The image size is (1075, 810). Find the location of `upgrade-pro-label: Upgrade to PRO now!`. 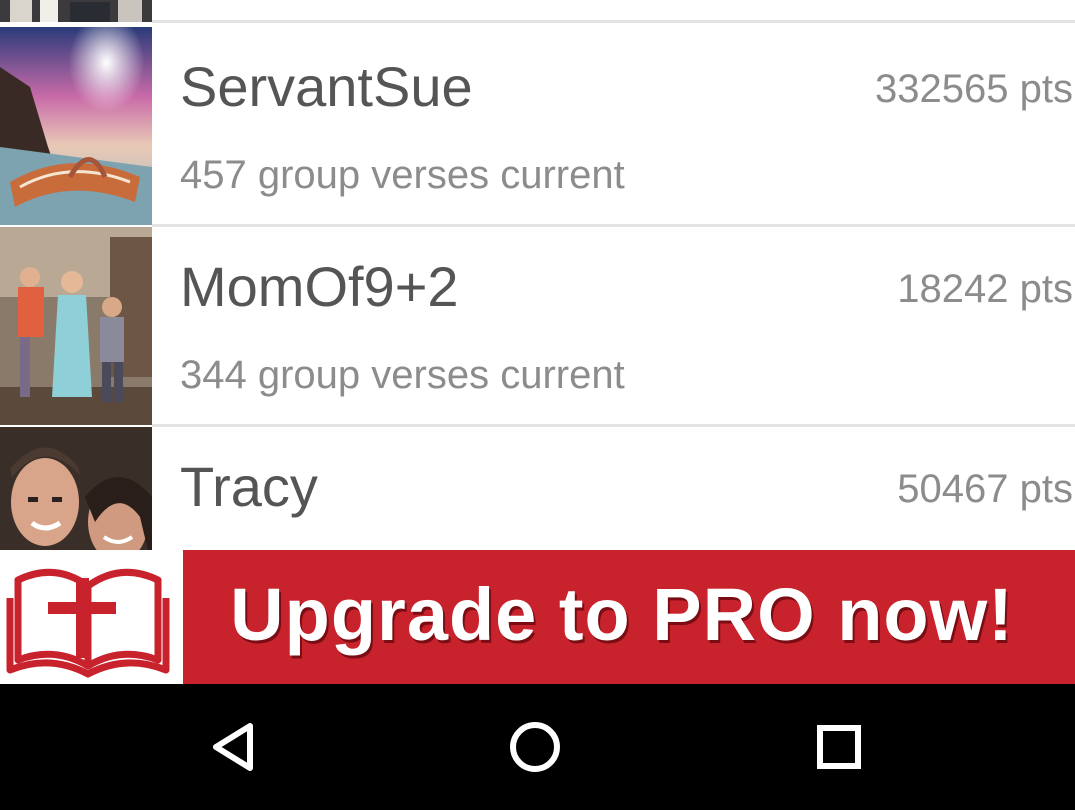

upgrade-pro-label: Upgrade to PRO now! is located at coordinates (622, 614).